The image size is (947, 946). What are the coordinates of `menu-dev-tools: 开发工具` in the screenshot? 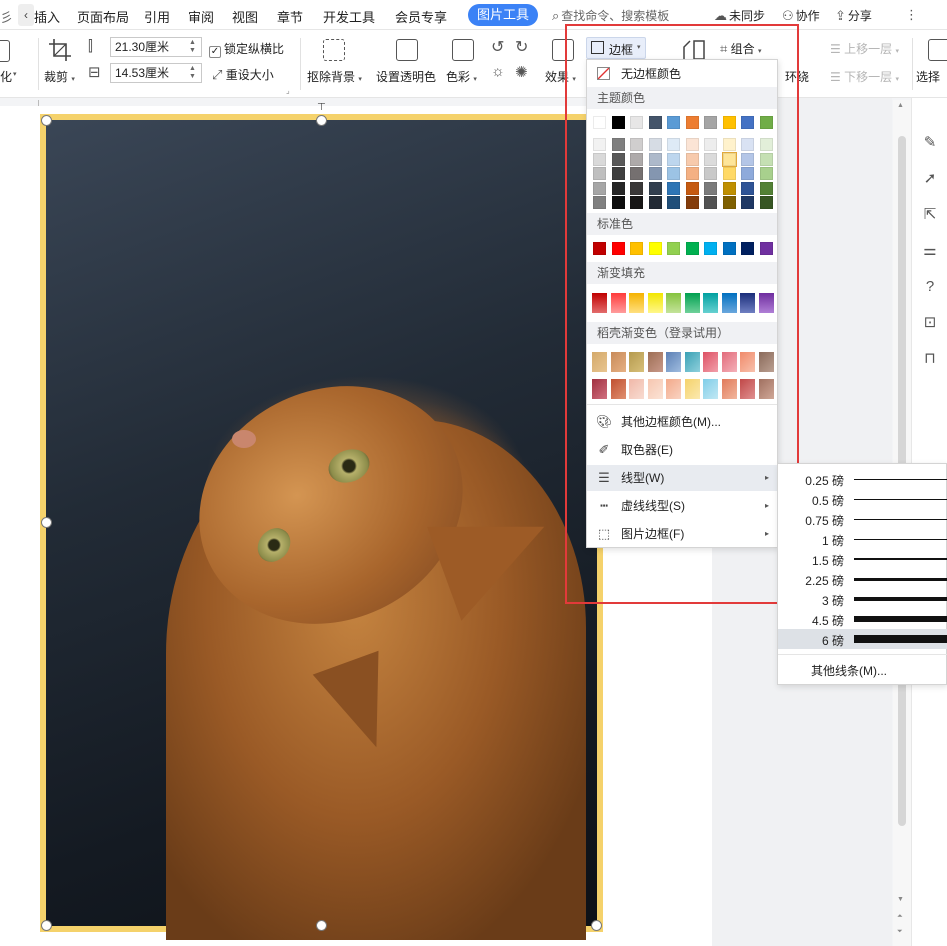 It's located at (349, 16).